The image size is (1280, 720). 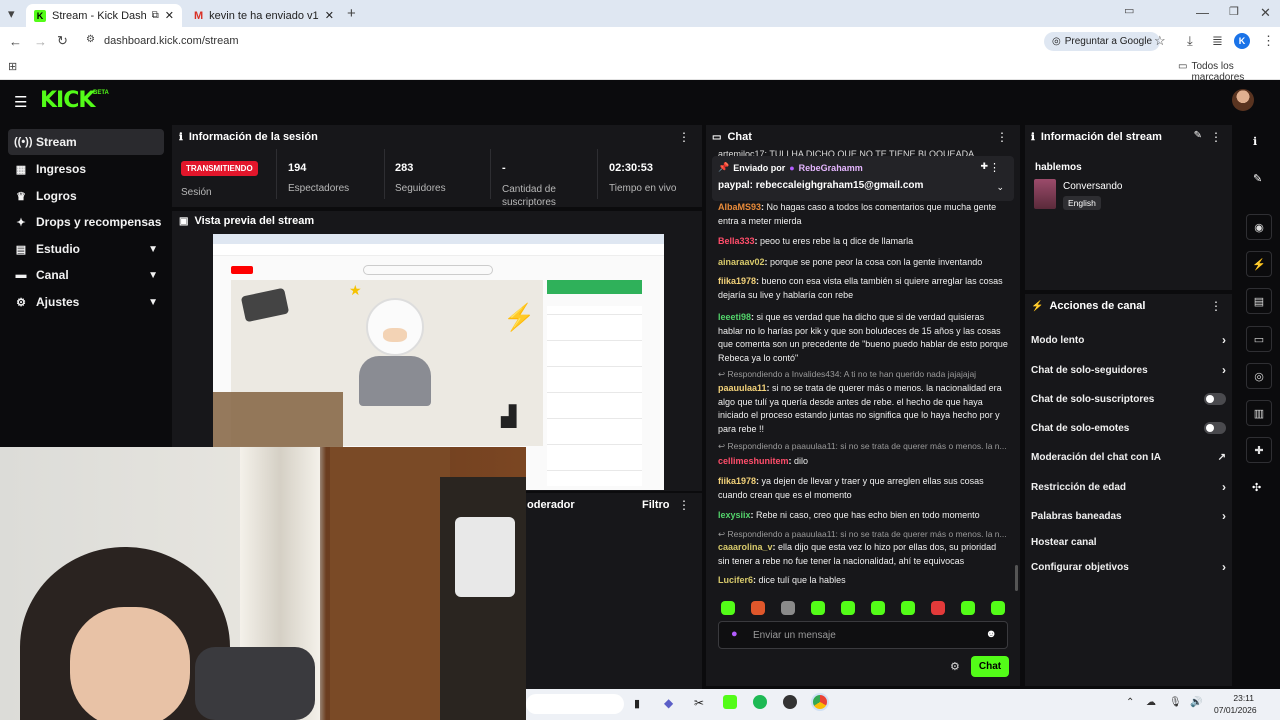 I want to click on chat-username: lexysiix, so click(x=734, y=515).